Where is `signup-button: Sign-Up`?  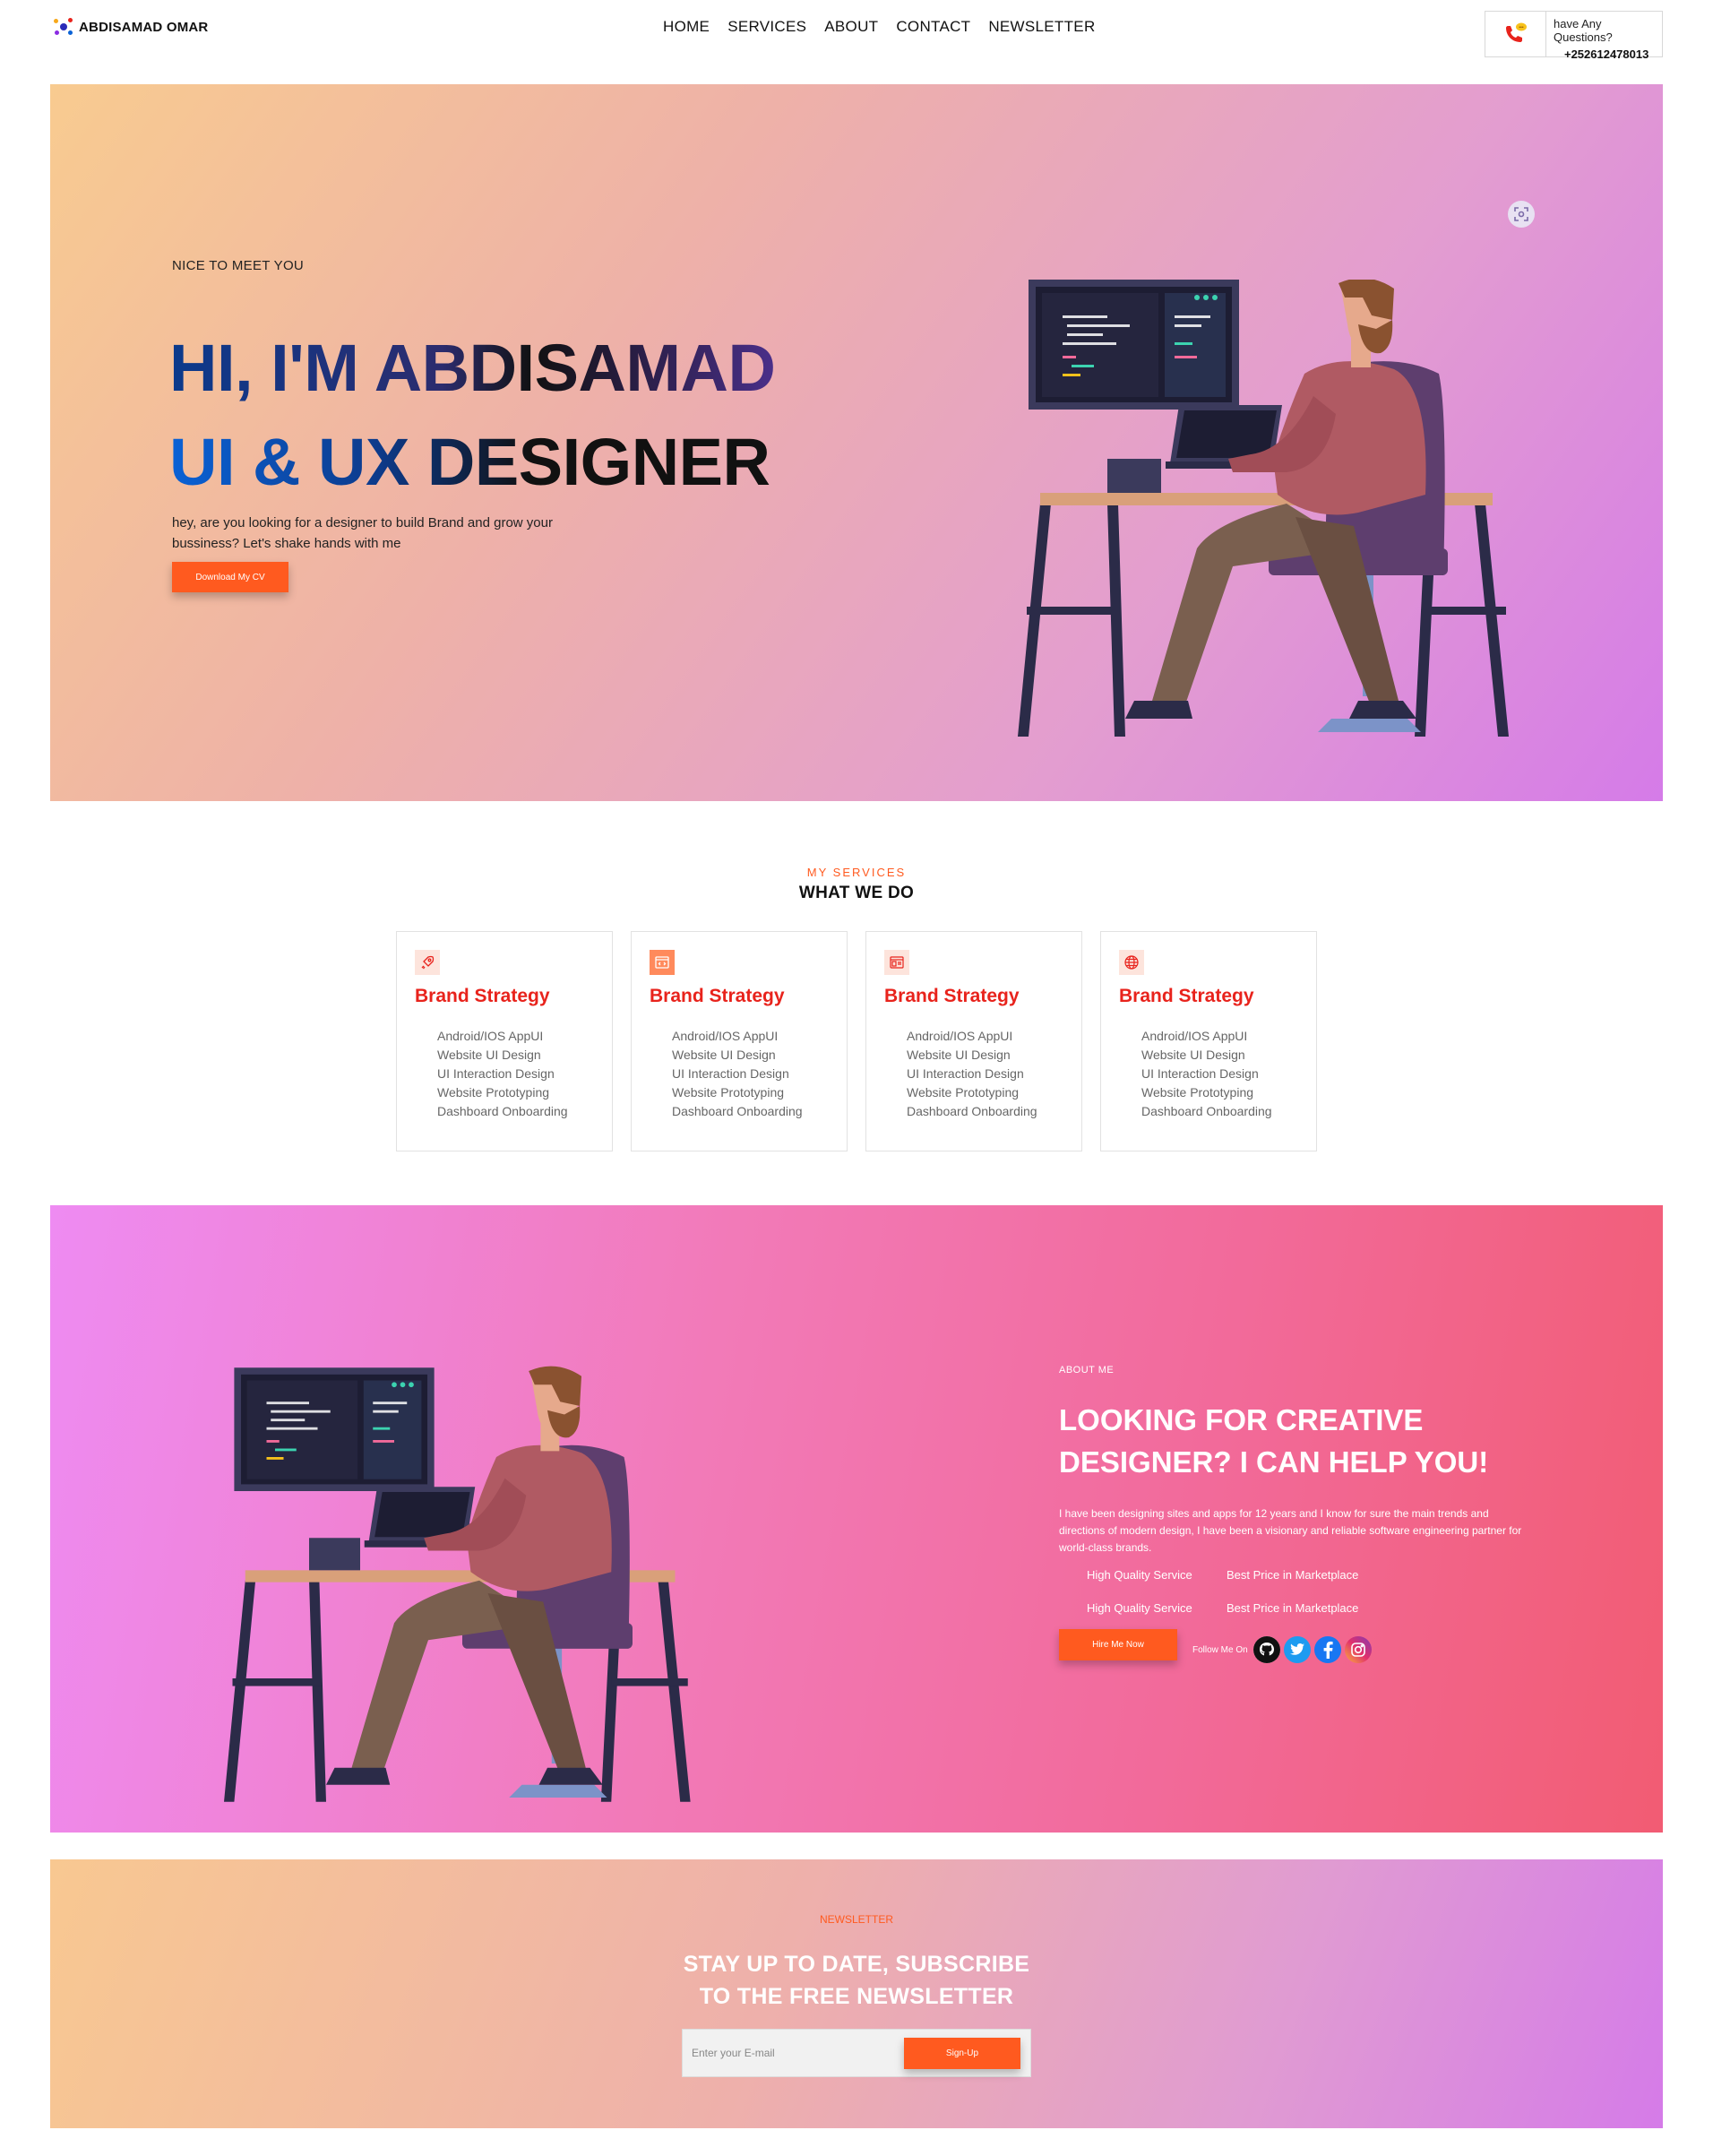 signup-button: Sign-Up is located at coordinates (962, 2054).